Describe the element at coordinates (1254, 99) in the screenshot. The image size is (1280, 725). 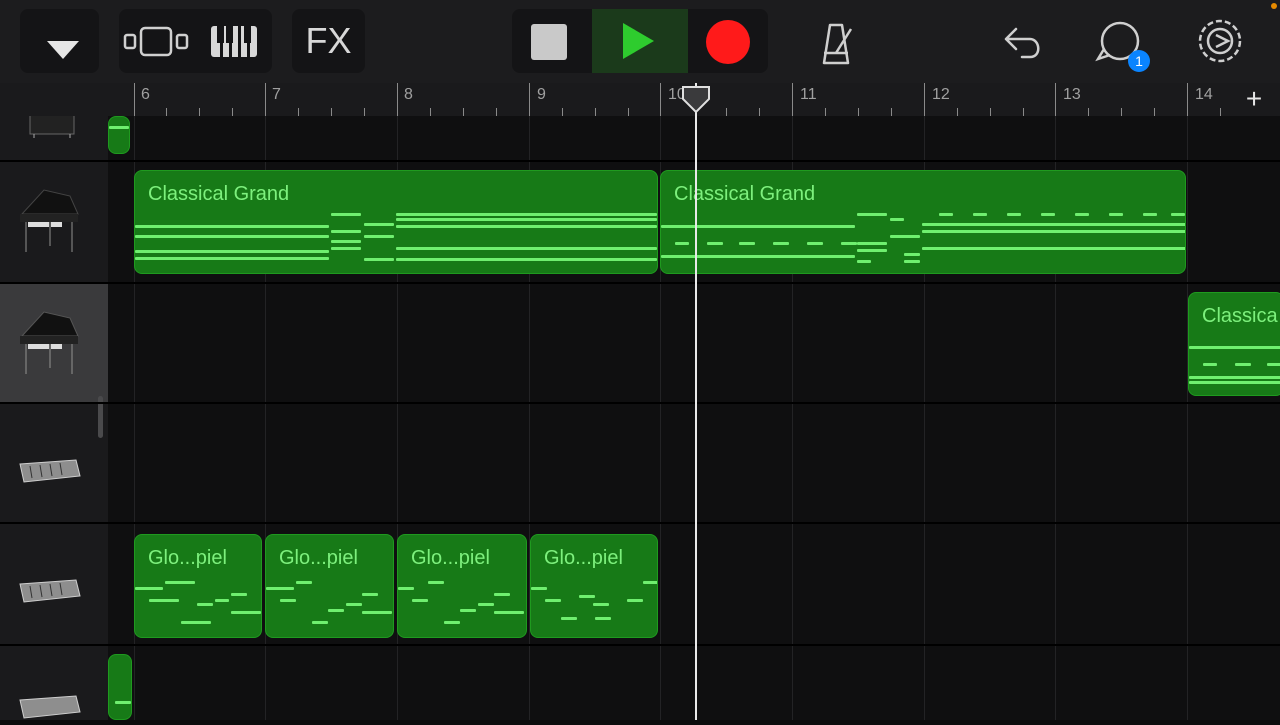
I see `add-section-button: +` at that location.